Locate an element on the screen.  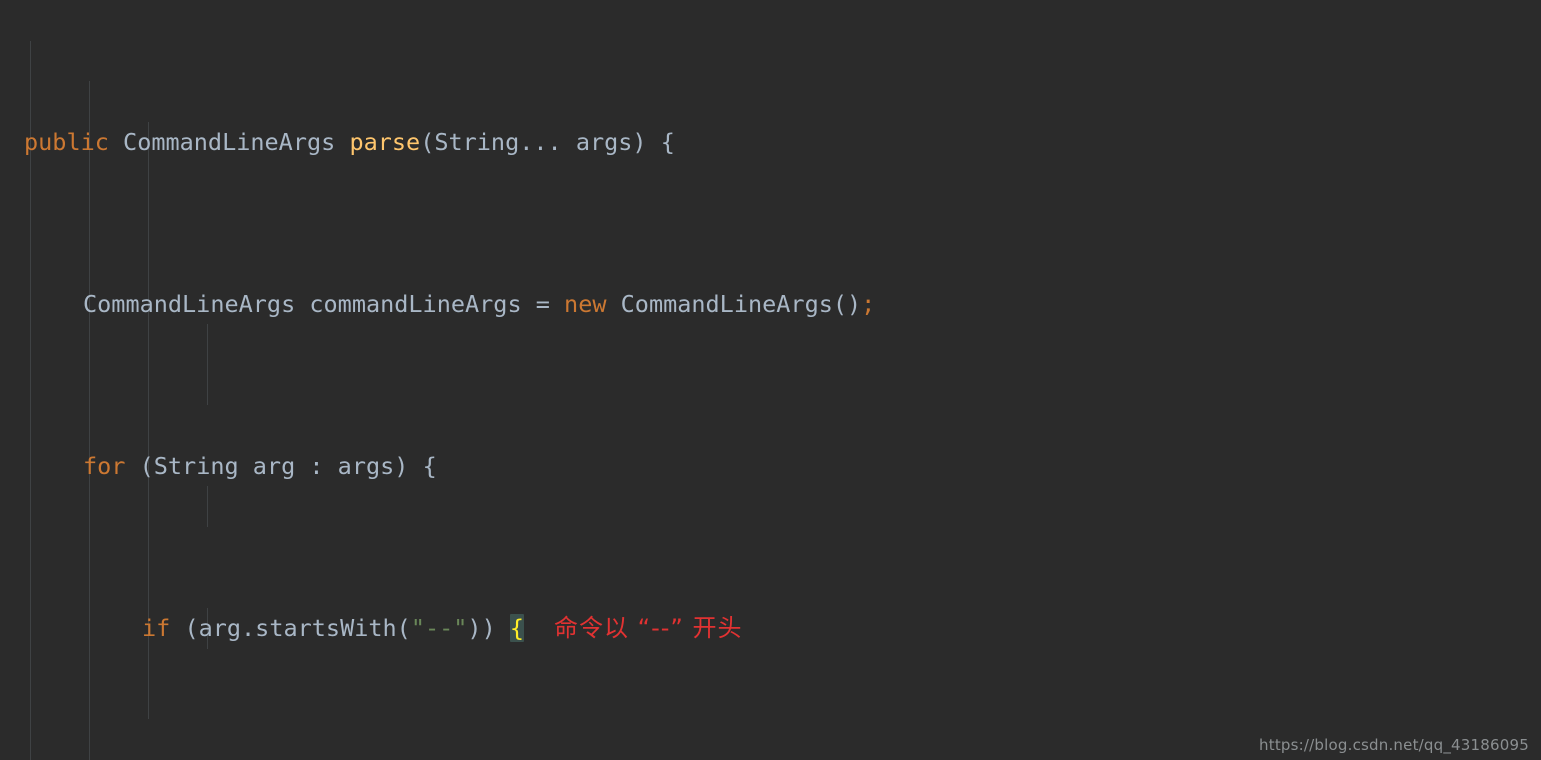
watermark-url: https://blog.csdn.net/qq_43186095 is located at coordinates (1394, 745).